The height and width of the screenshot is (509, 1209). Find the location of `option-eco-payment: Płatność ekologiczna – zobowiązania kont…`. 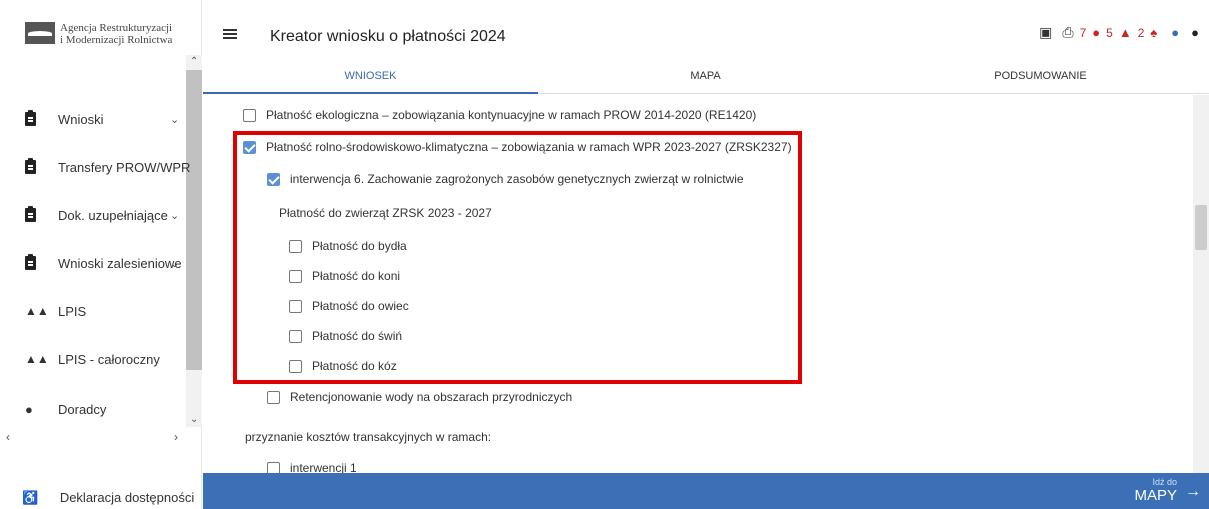

option-eco-payment: Płatność ekologiczna – zobowiązania kont… is located at coordinates (499, 115).